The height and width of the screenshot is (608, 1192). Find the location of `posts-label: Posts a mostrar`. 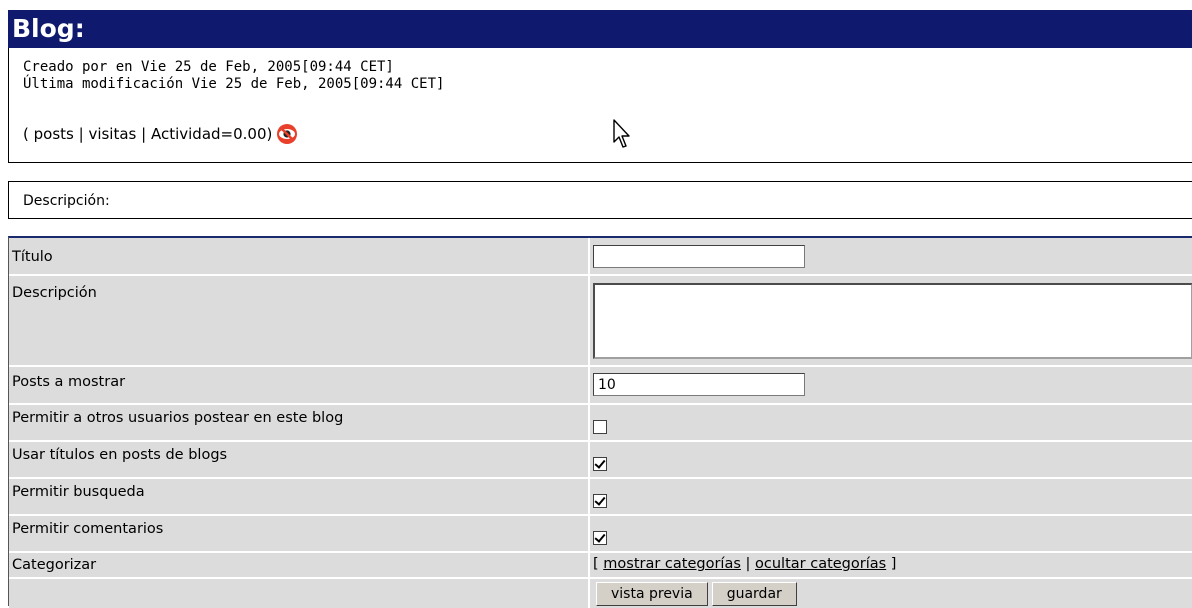

posts-label: Posts a mostrar is located at coordinates (69, 382).